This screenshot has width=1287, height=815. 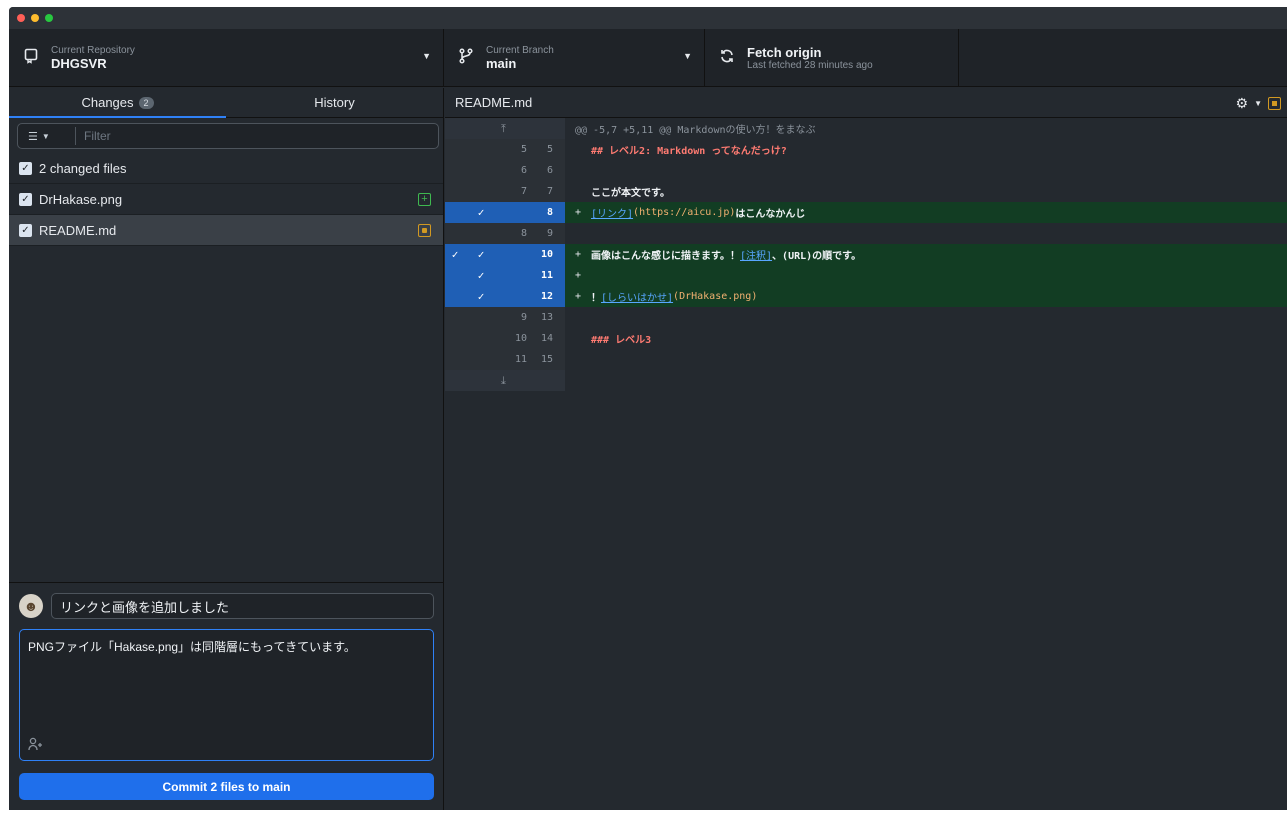 I want to click on diff-line-added: ✓ 8 + [リンク] (https://aicu.jp) はこんなかんじ, so click(x=866, y=212).